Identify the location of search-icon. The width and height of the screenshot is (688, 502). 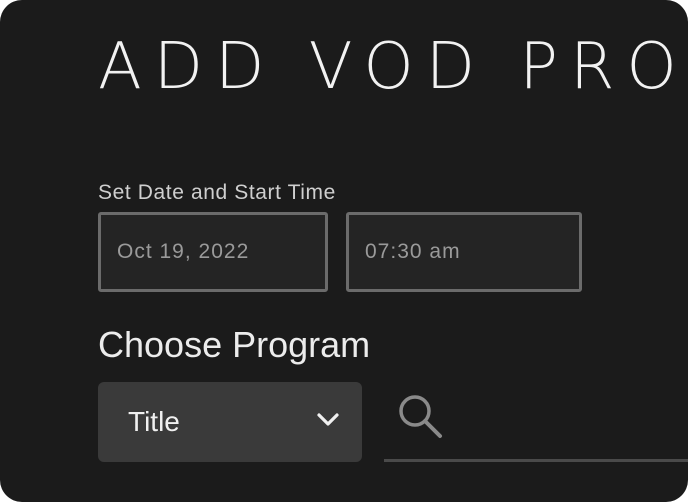
(420, 416).